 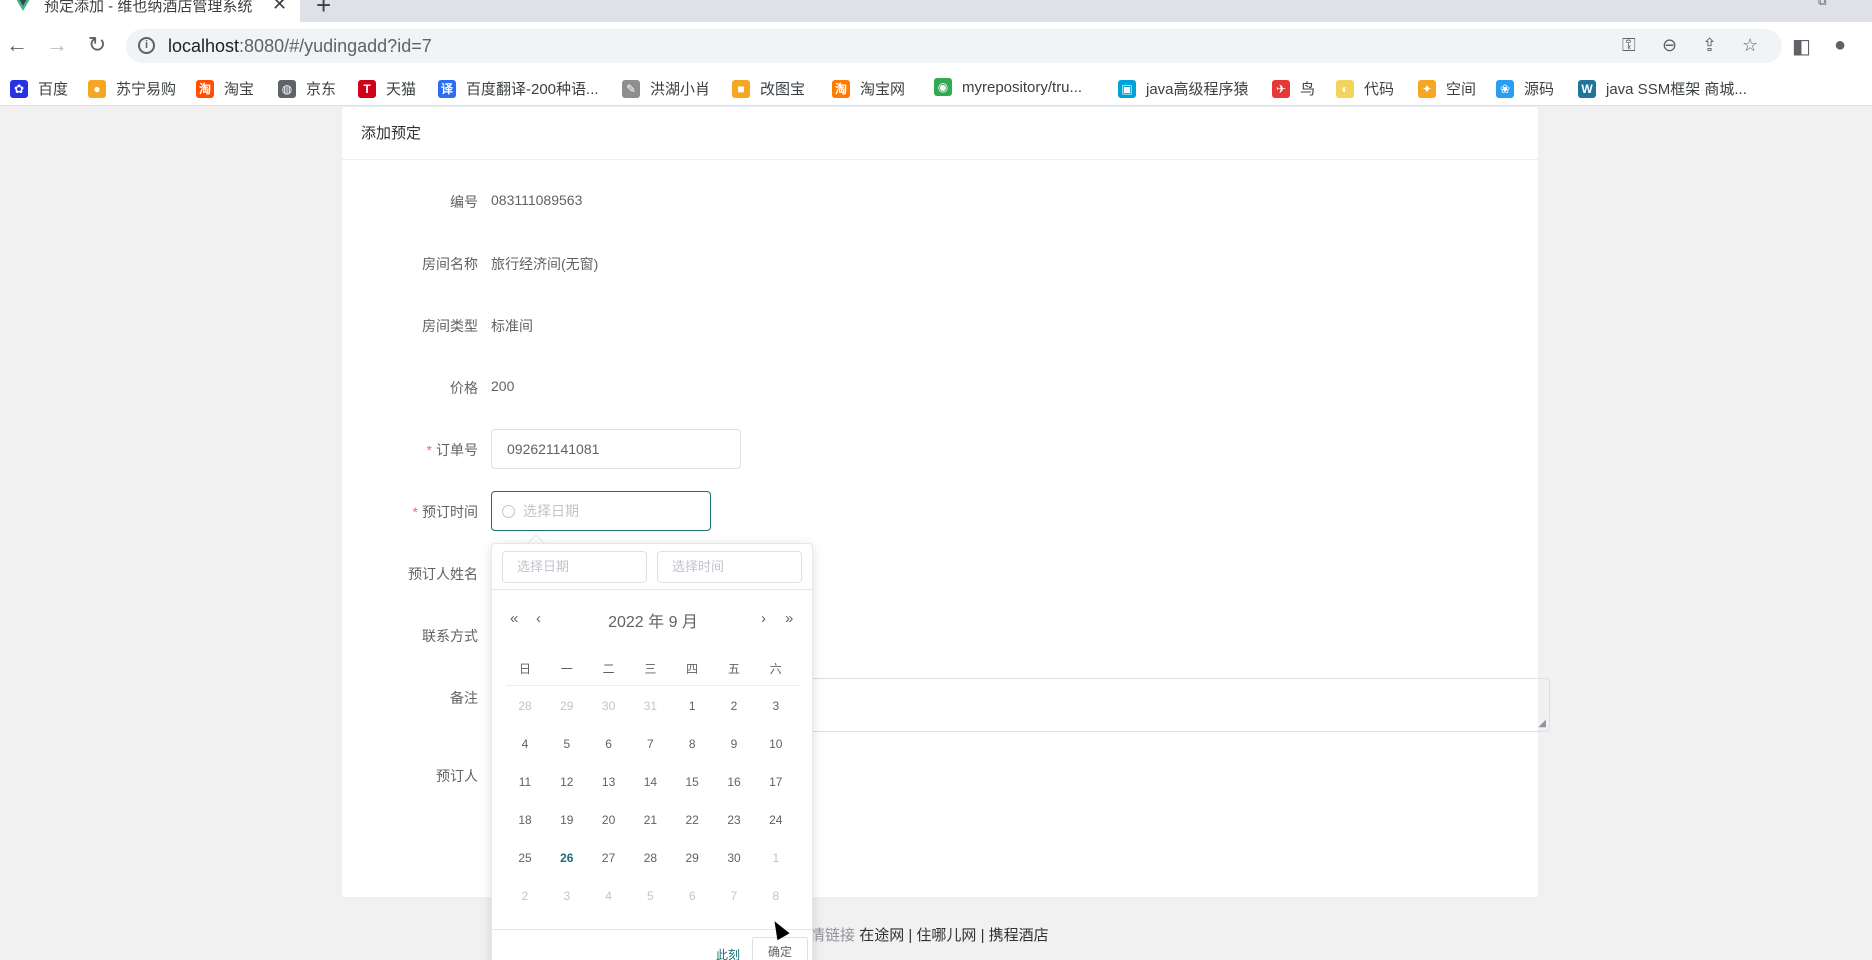 I want to click on next-year-icon: », so click(x=789, y=618).